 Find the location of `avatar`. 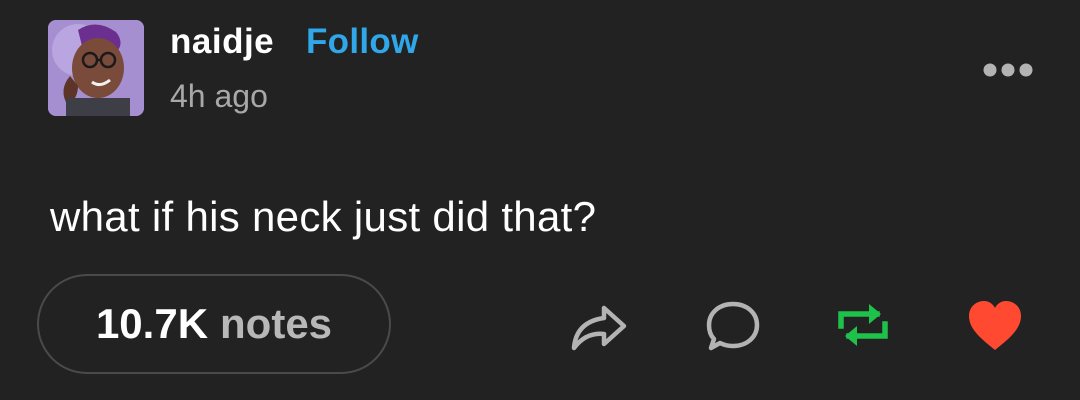

avatar is located at coordinates (96, 68).